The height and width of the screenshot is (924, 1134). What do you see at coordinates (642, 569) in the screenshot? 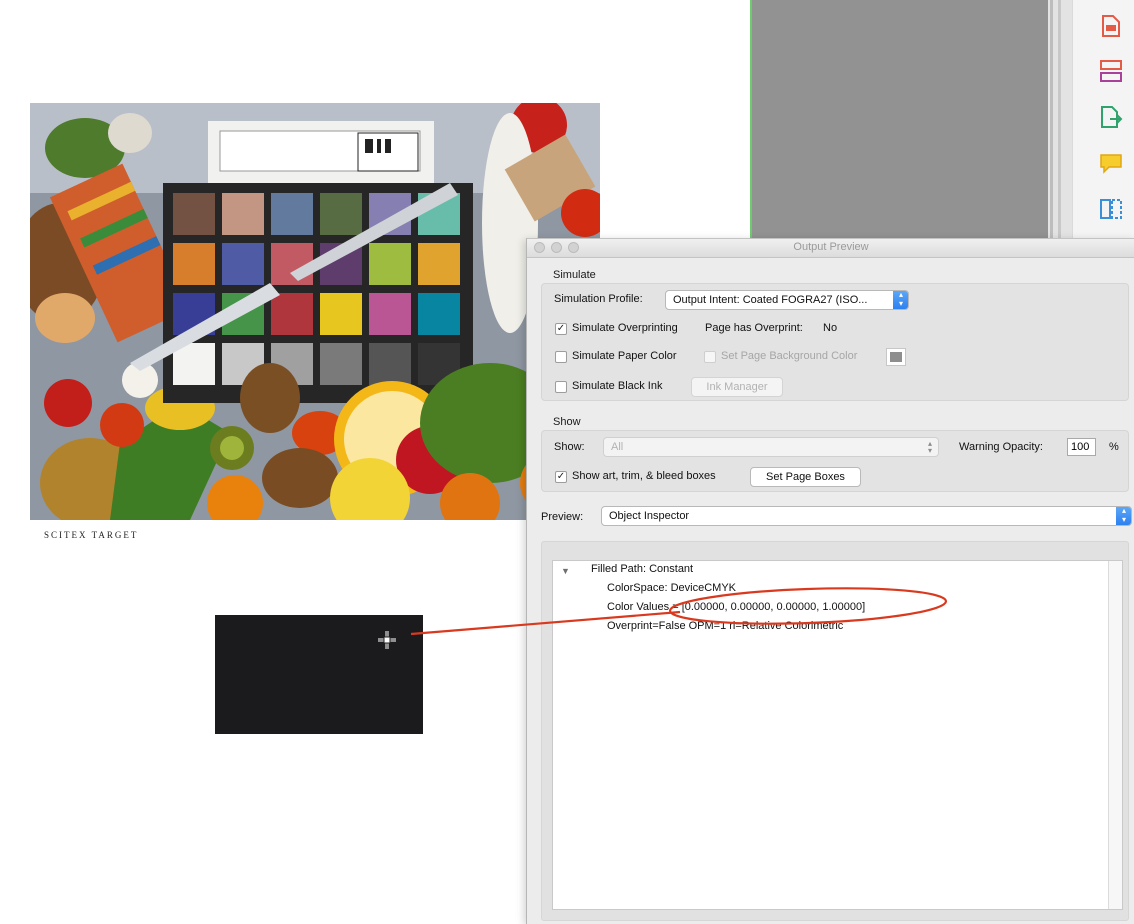
I see `inspector-item-title: Filled Path: Constant` at bounding box center [642, 569].